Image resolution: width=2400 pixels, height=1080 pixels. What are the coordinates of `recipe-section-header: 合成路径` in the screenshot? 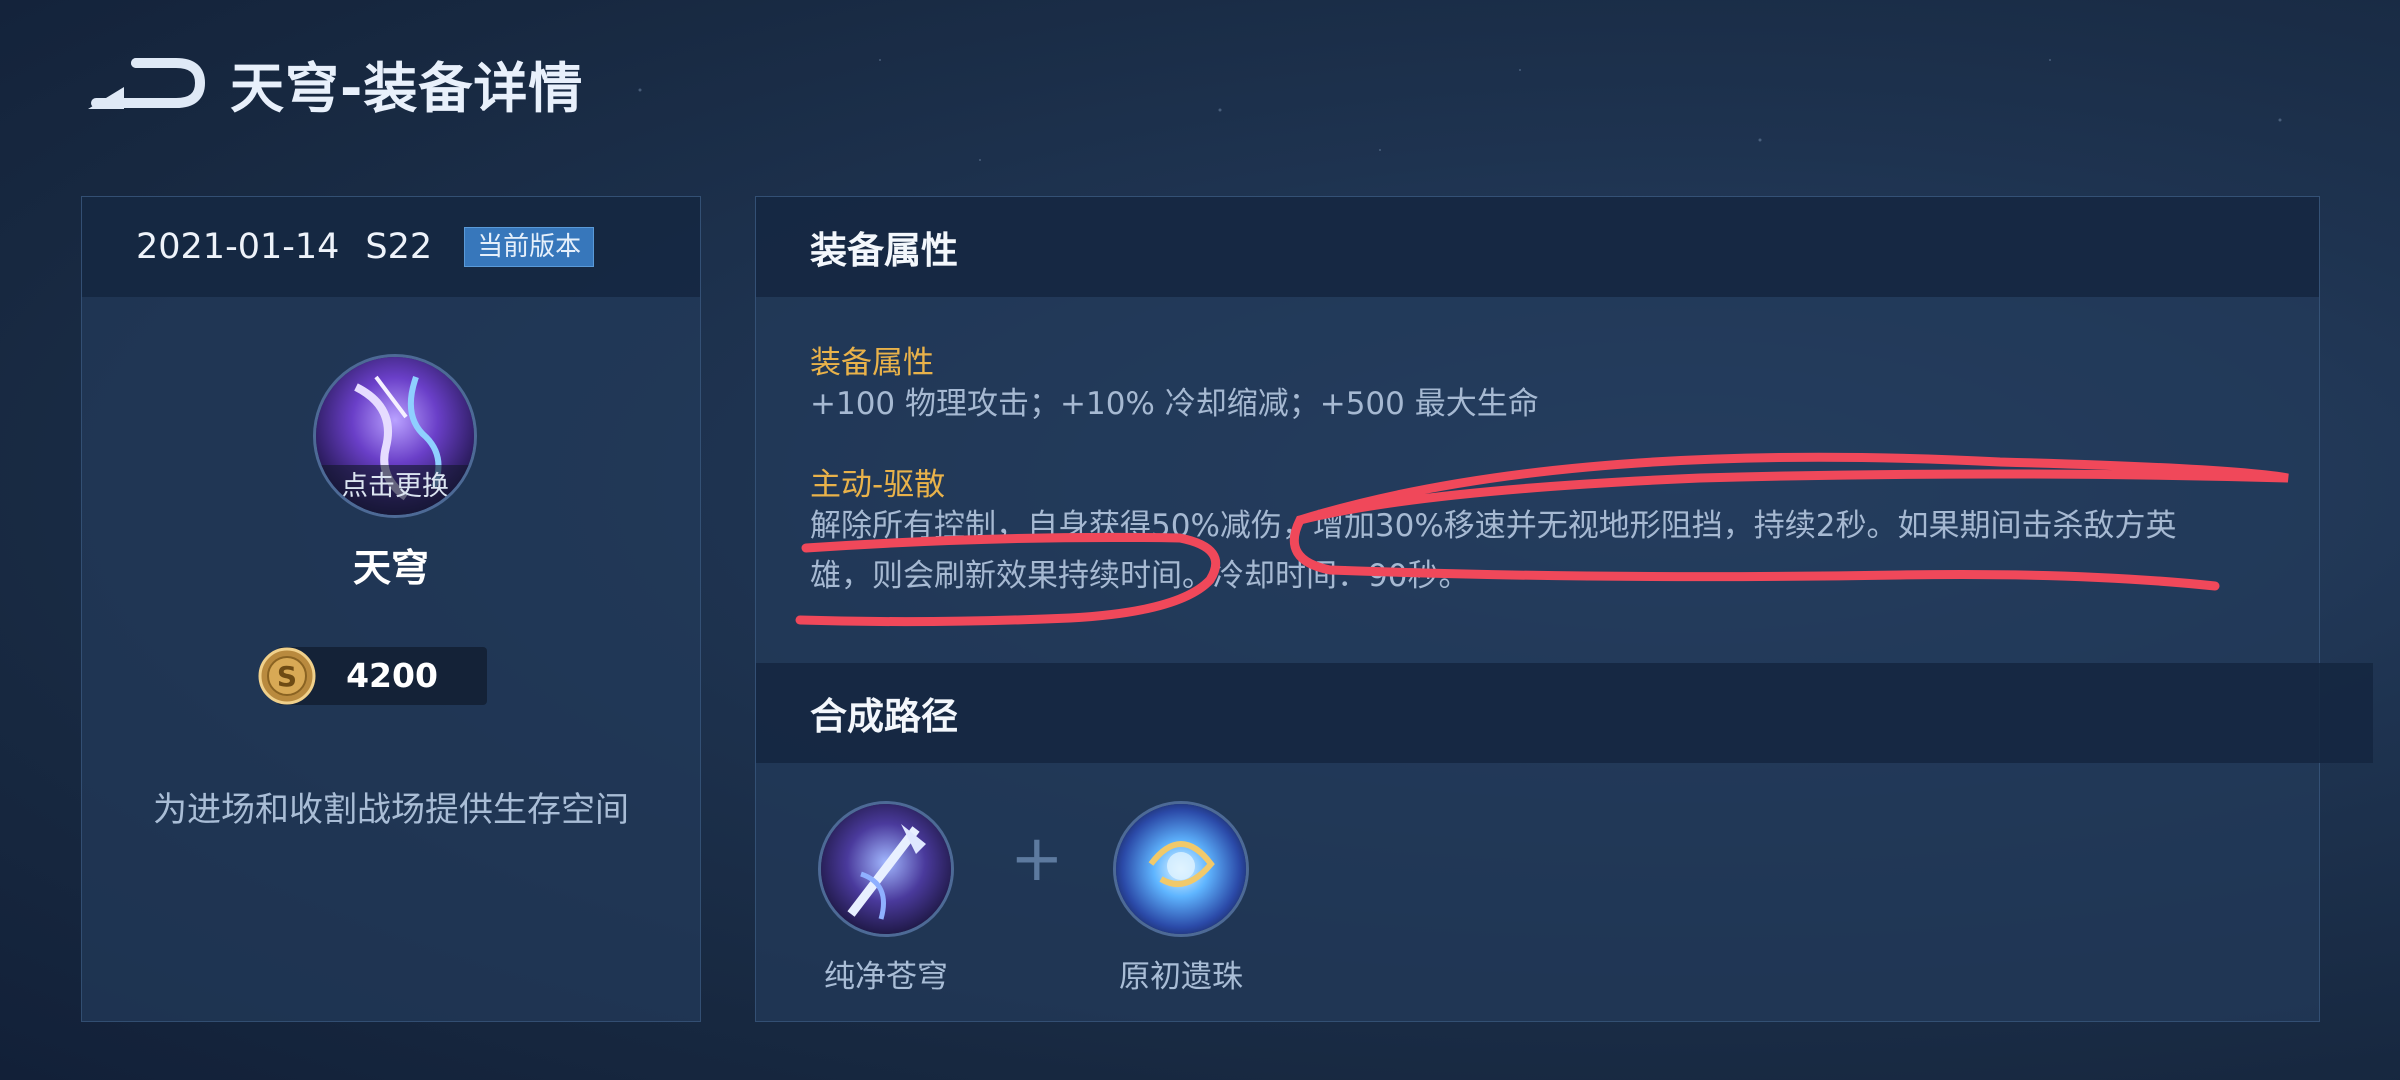 It's located at (1564, 713).